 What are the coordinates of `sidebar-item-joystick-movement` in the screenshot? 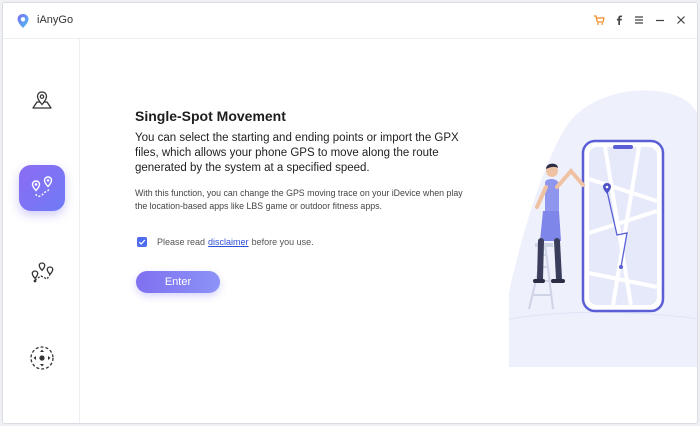 It's located at (42, 358).